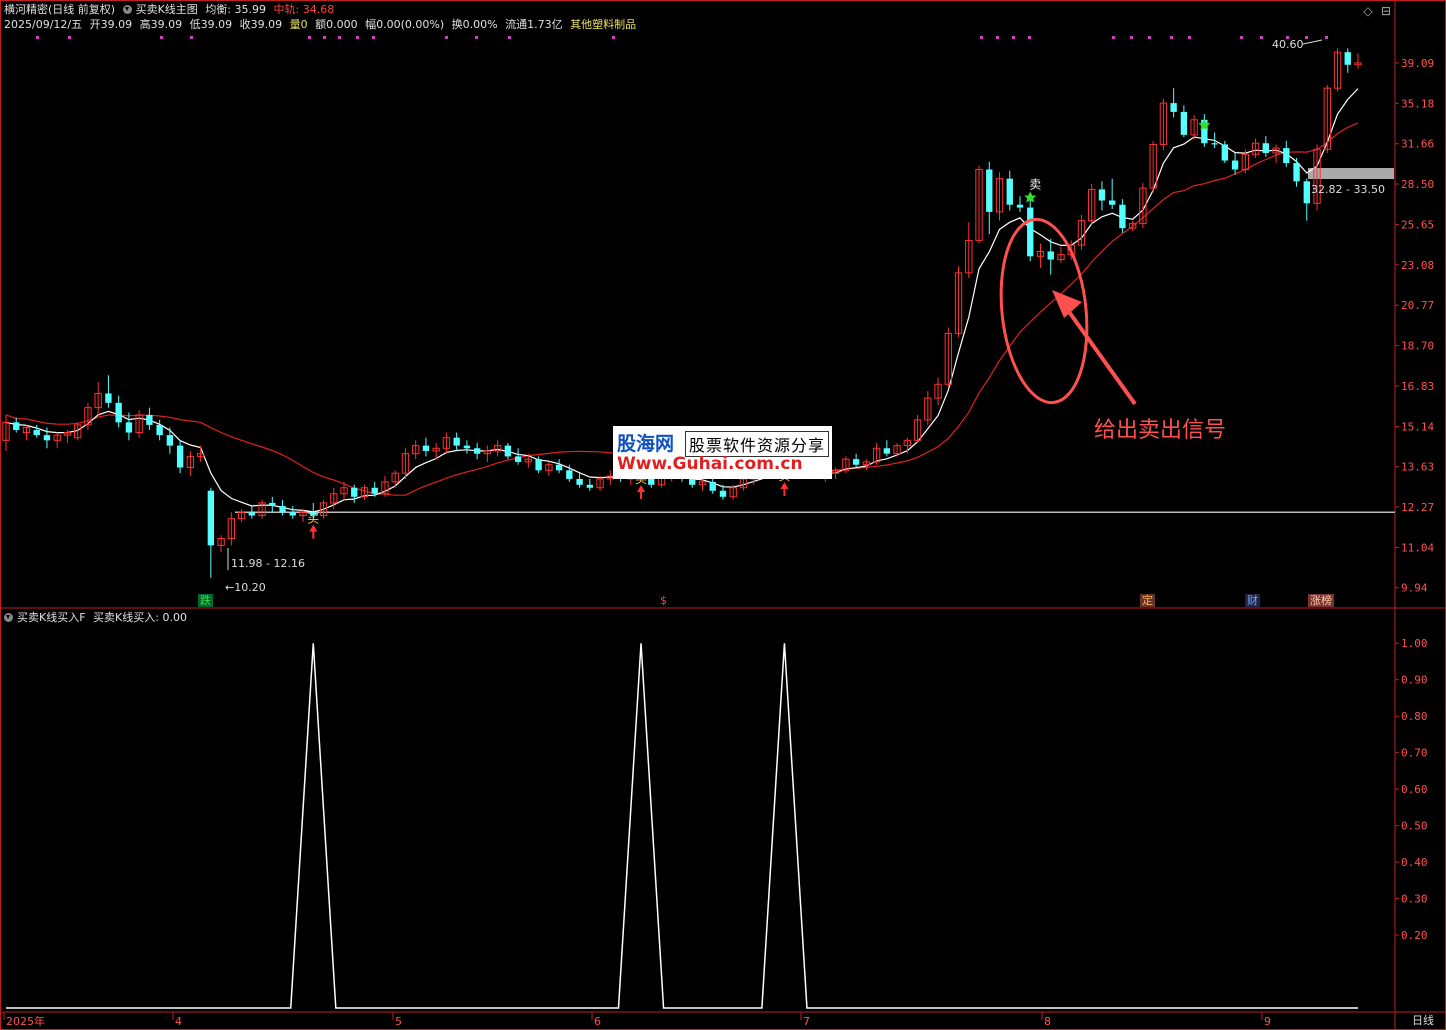 The image size is (1446, 1030). I want to click on y-tick-label: 16.83, so click(1417, 386).